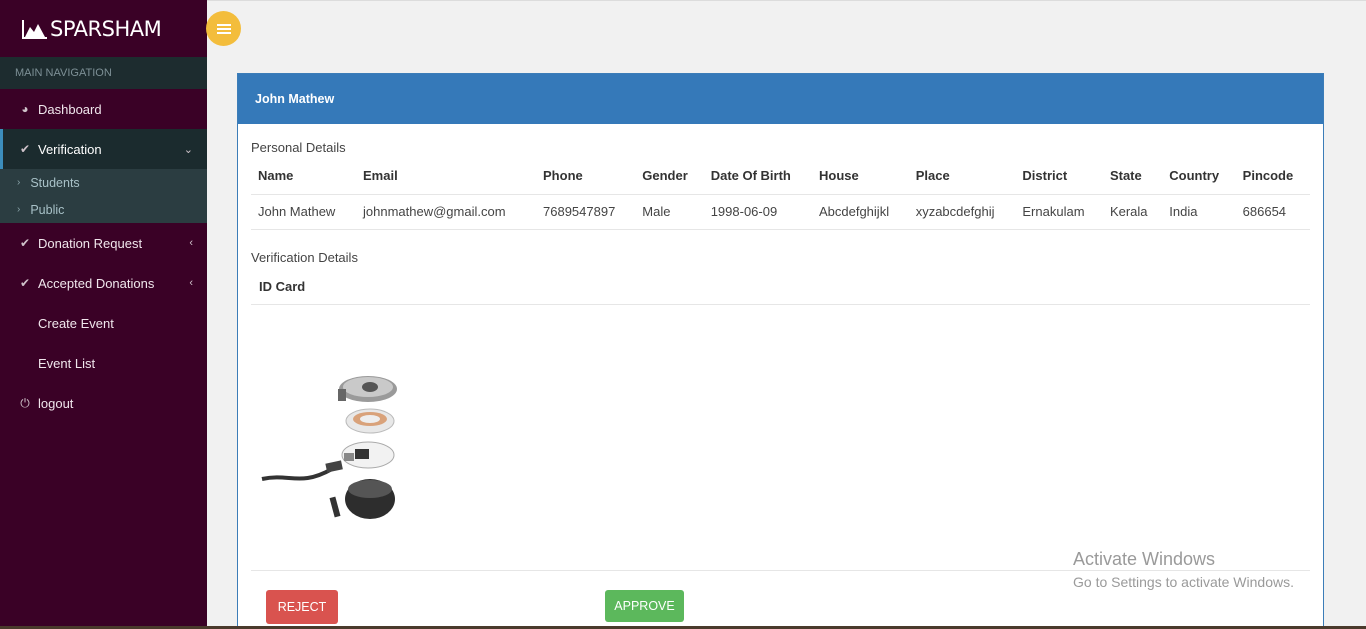 The image size is (1366, 629). Describe the element at coordinates (1199, 212) in the screenshot. I see `table-cell: India` at that location.